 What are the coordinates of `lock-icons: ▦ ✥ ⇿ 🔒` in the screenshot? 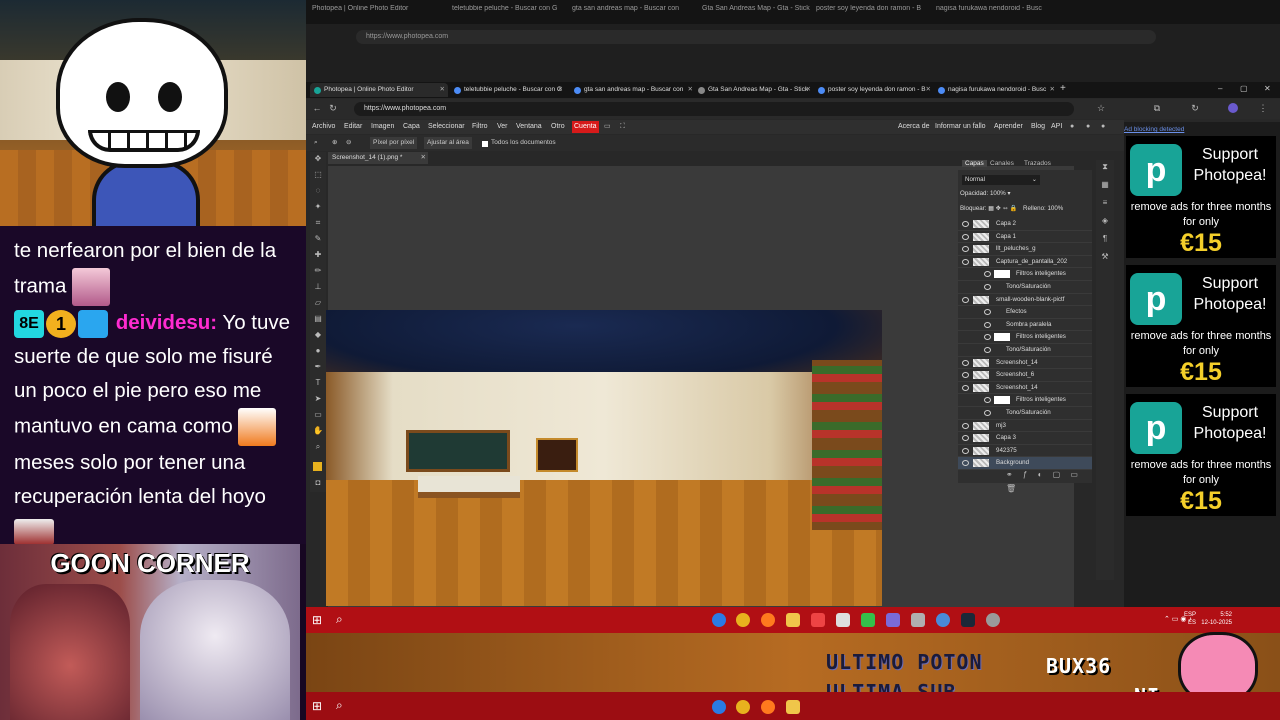 It's located at (1002, 208).